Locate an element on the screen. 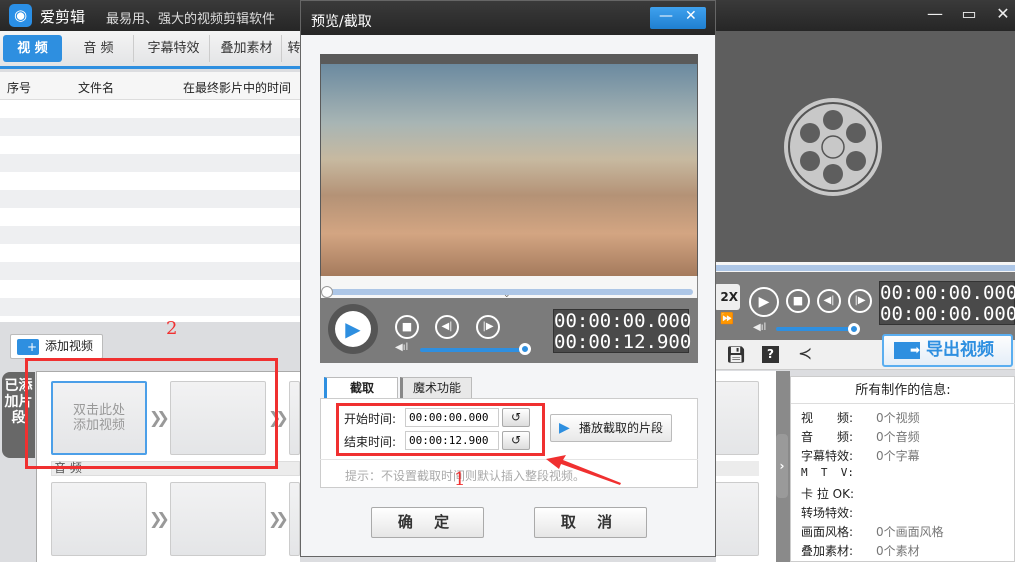 The image size is (1015, 562). add-film-icon: + is located at coordinates (28, 347).